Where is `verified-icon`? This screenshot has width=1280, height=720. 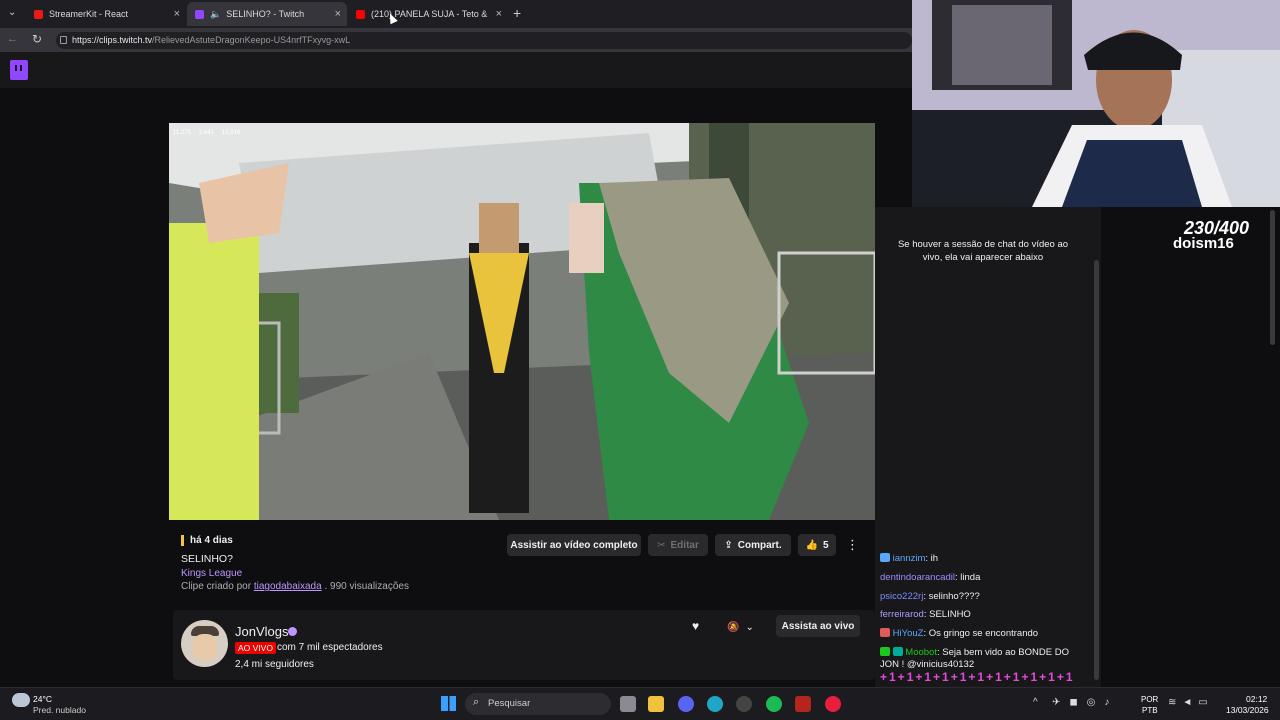 verified-icon is located at coordinates (292, 631).